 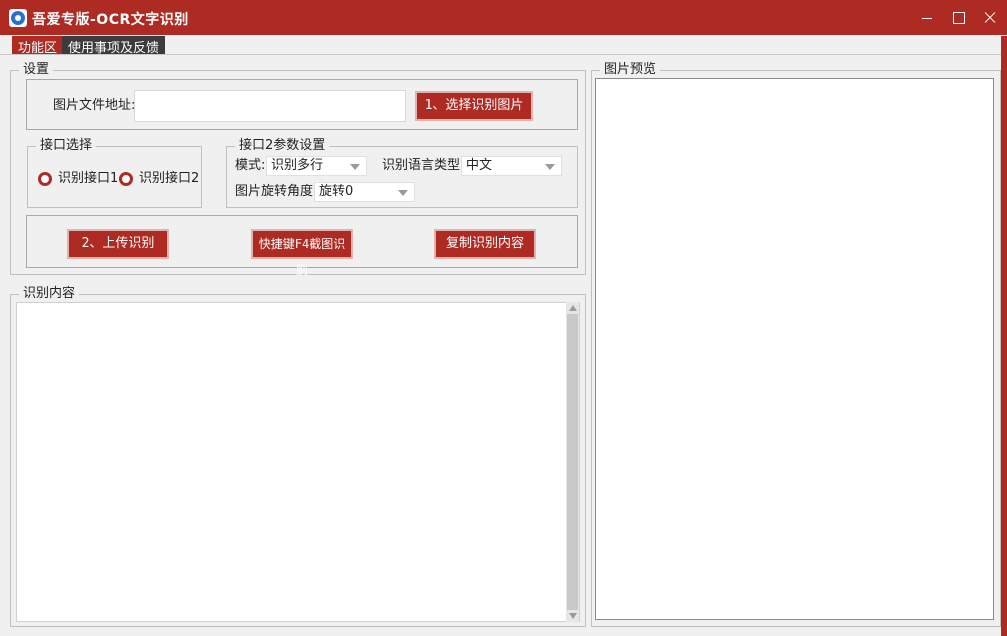 I want to click on scroll-thumb, so click(x=572, y=462).